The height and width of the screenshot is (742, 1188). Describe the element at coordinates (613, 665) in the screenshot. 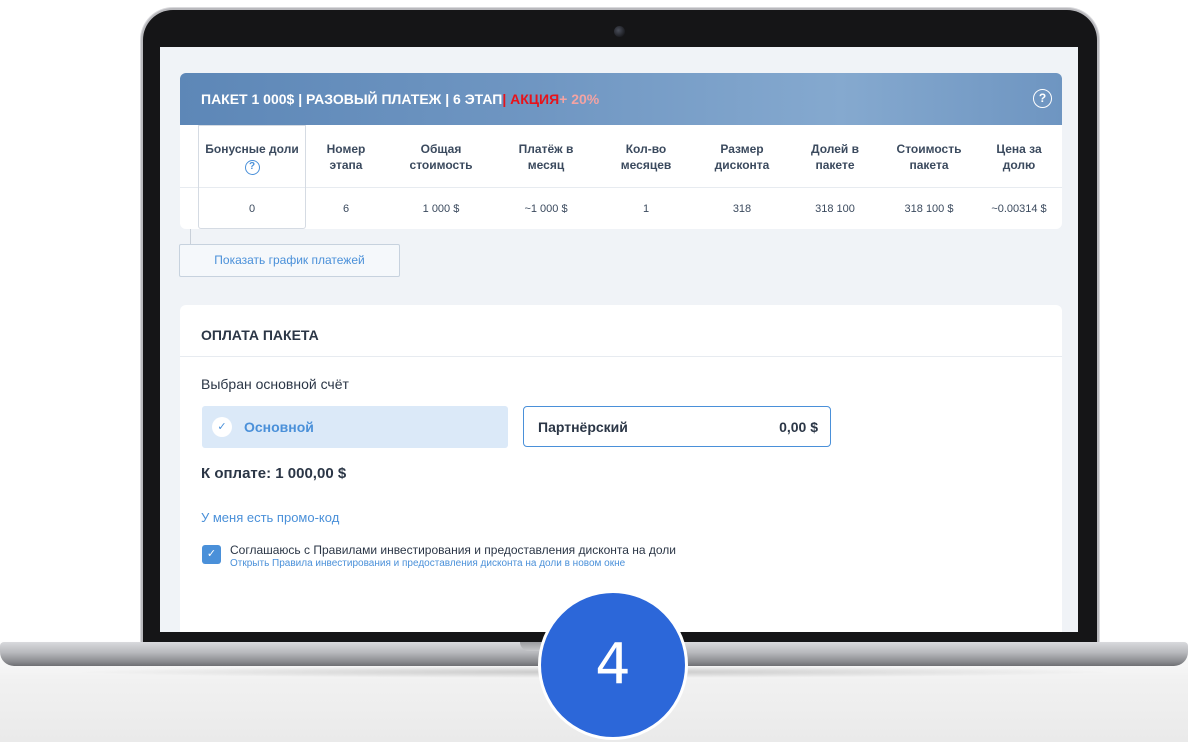

I see `step-number-badge: 4` at that location.